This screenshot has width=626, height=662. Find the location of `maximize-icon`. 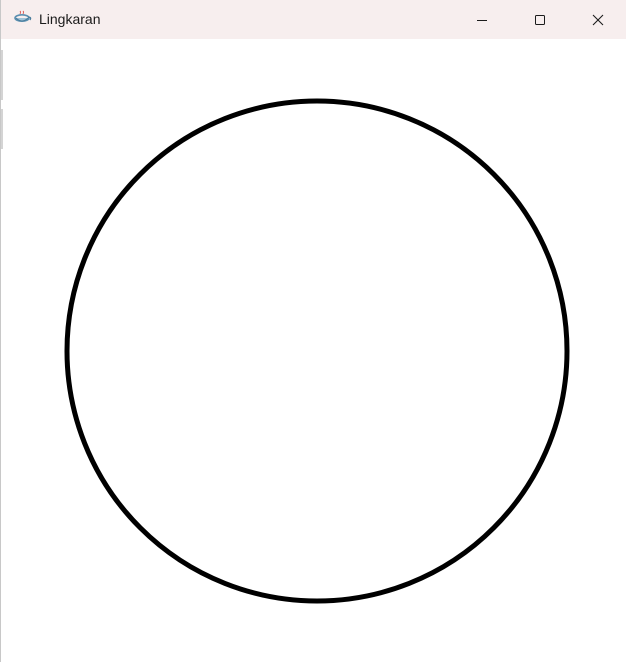

maximize-icon is located at coordinates (540, 19).